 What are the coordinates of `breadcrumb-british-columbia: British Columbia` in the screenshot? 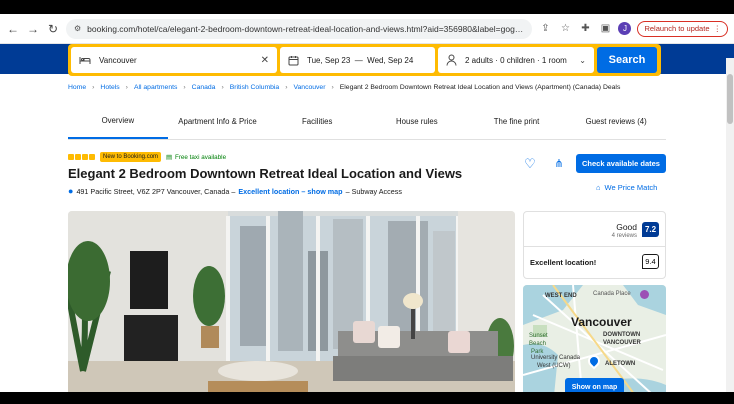 It's located at (254, 87).